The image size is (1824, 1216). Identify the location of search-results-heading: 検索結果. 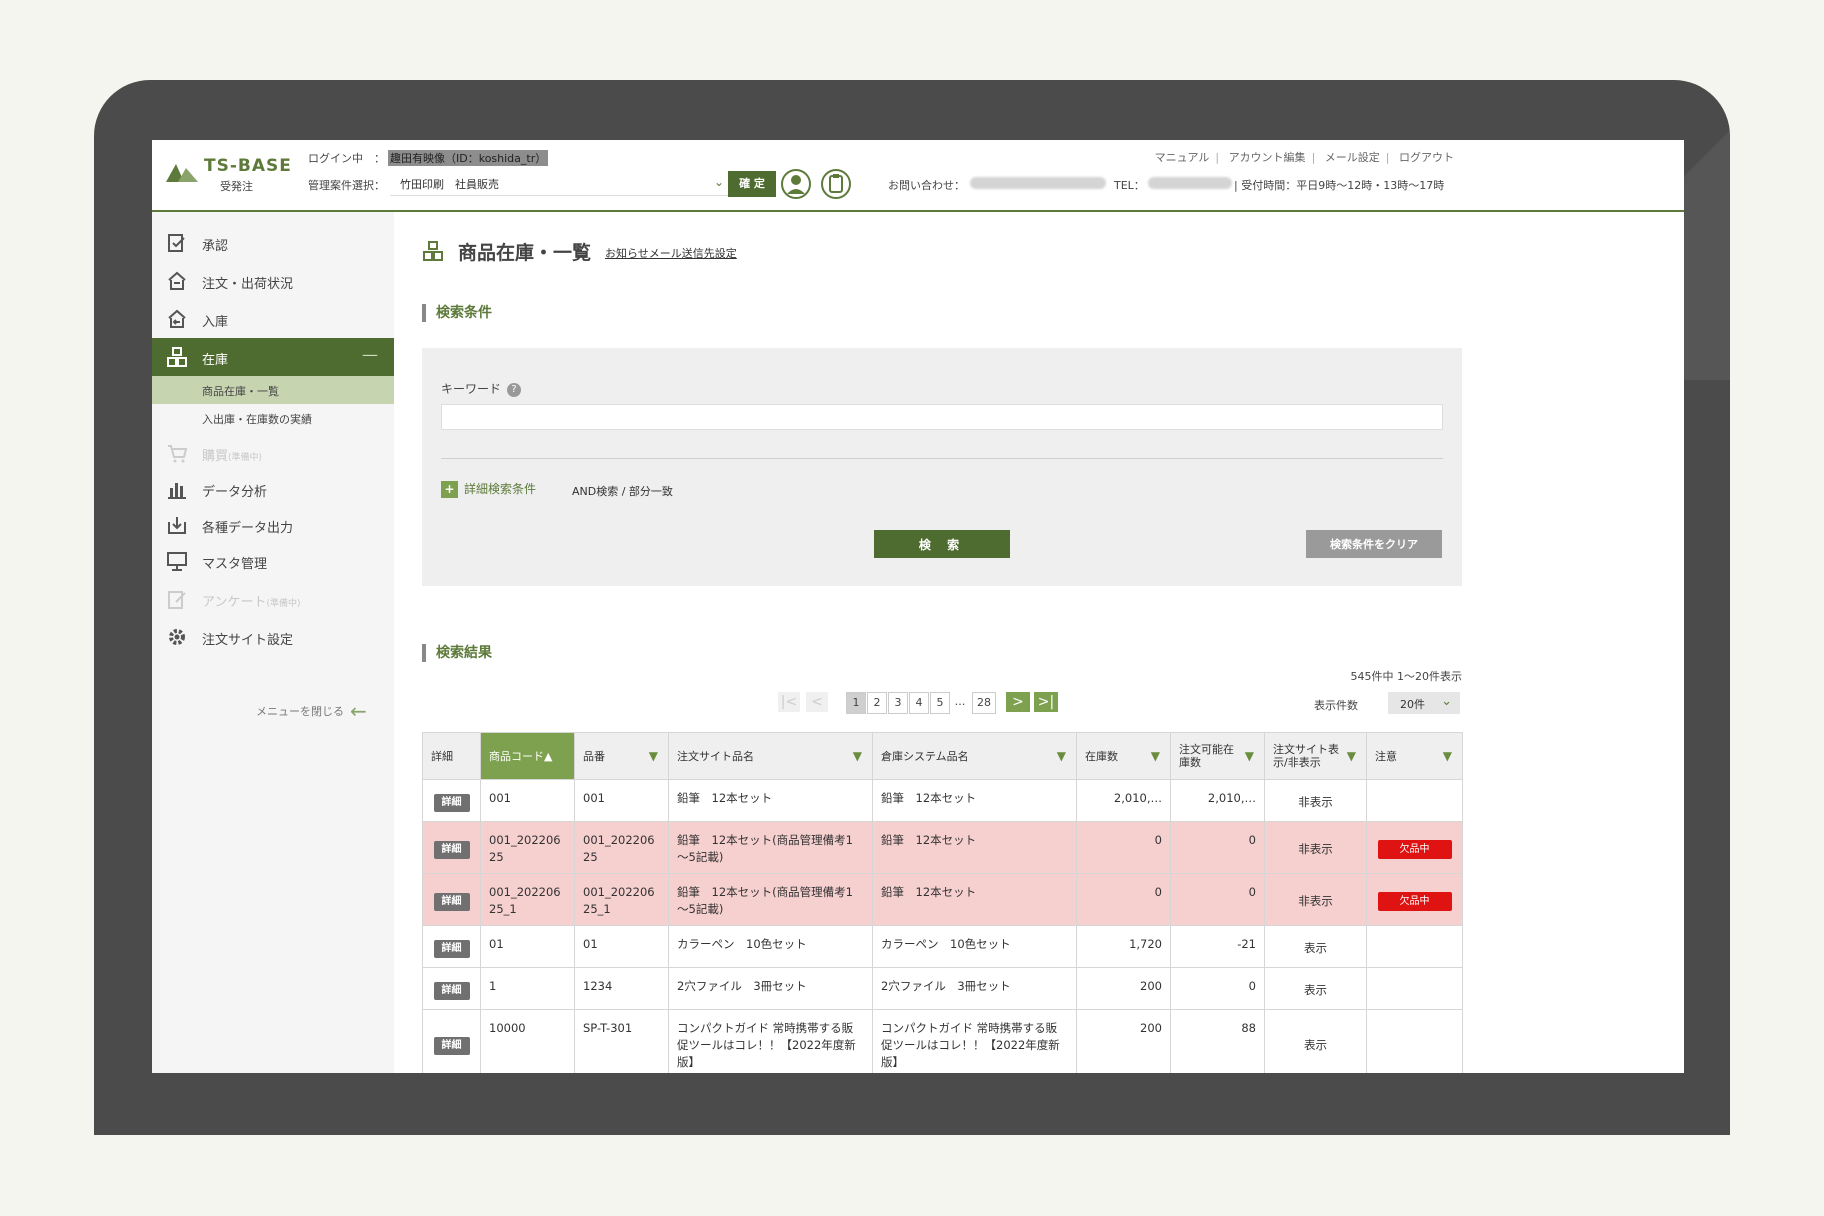
(457, 653).